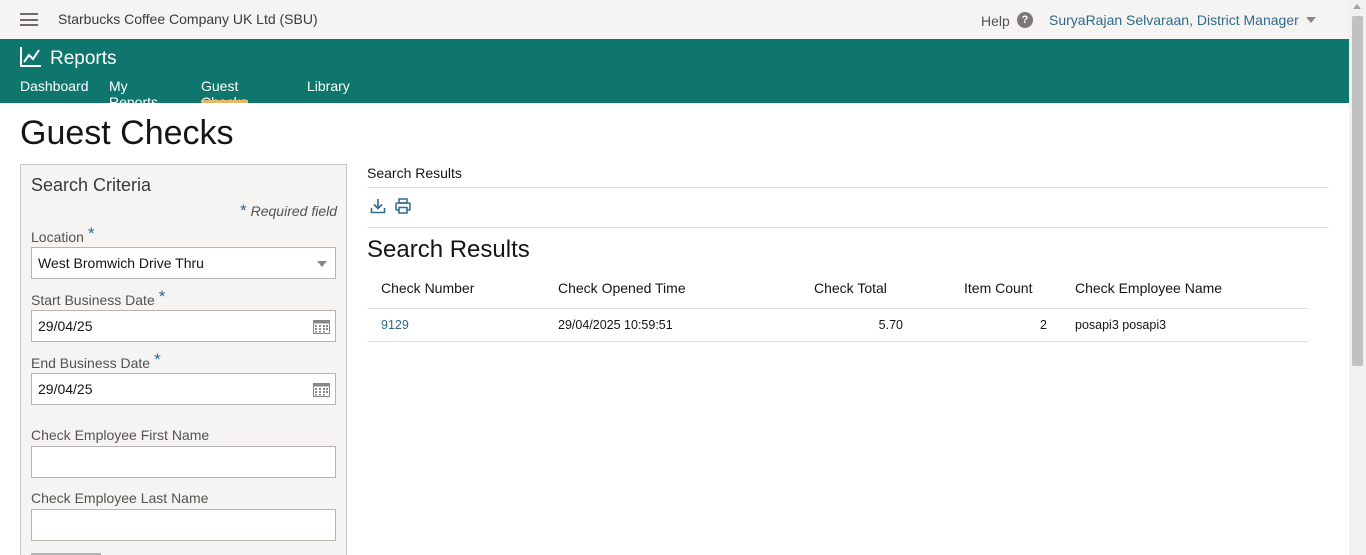 This screenshot has width=1366, height=555. What do you see at coordinates (93, 300) in the screenshot?
I see `start-date-label-text: Start Business Date` at bounding box center [93, 300].